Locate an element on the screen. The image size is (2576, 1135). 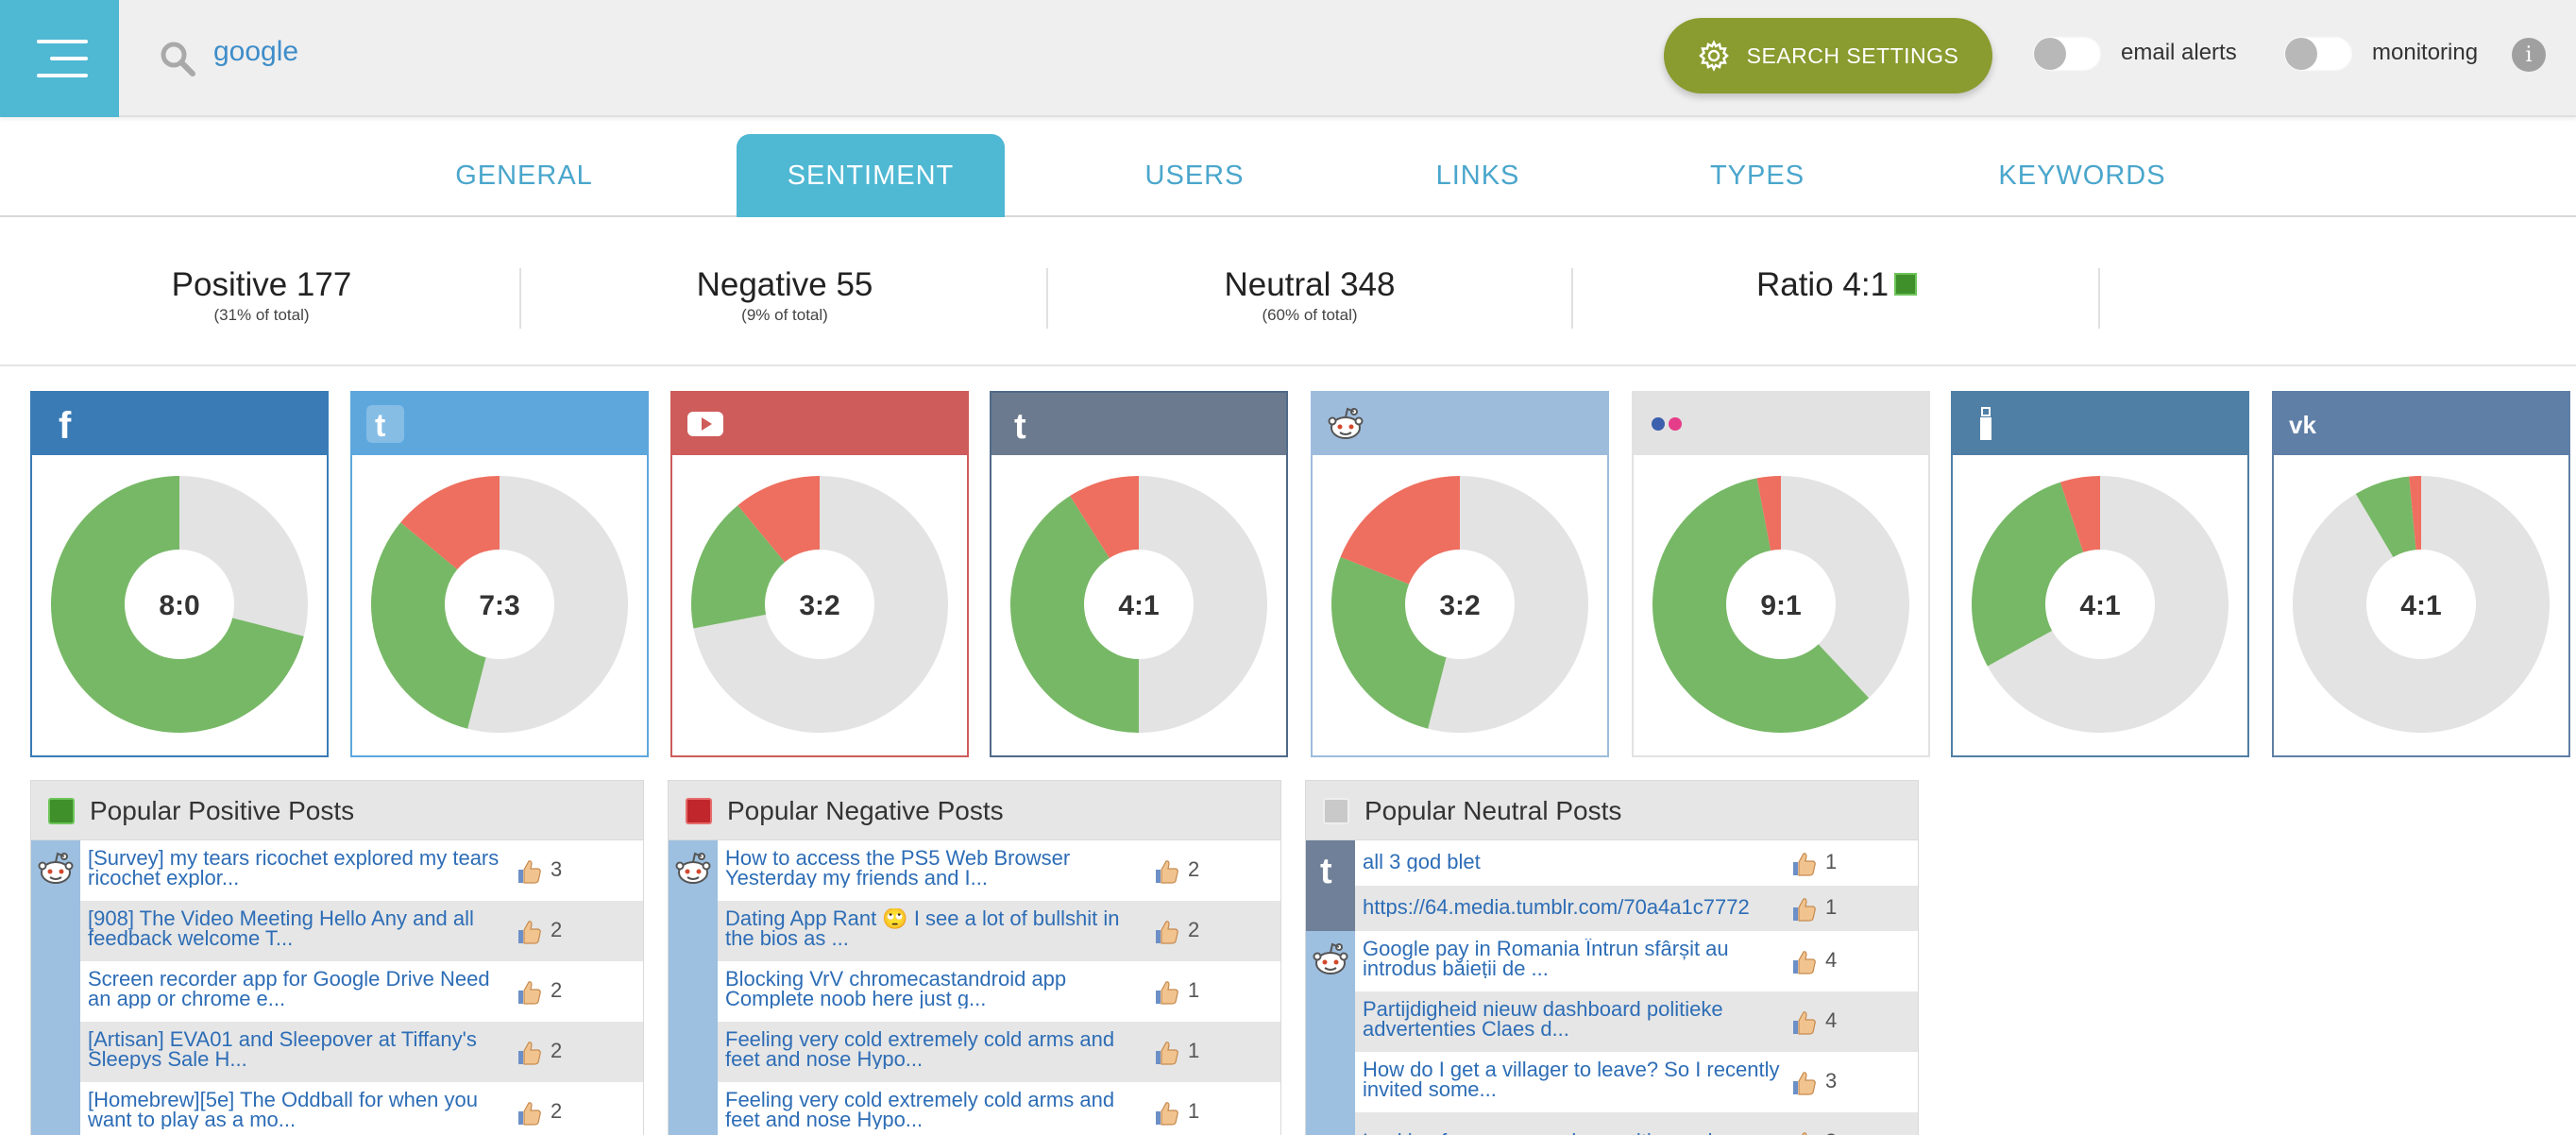
youtube-ratio-label: 3:2 is located at coordinates (819, 605).